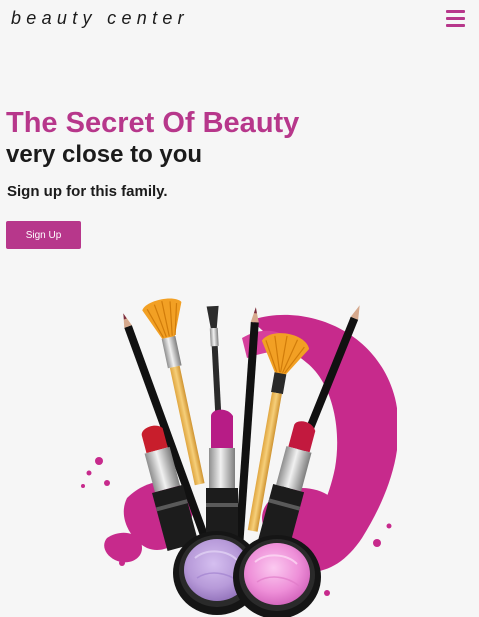  I want to click on hero-subtitle: very close to you, so click(104, 154).